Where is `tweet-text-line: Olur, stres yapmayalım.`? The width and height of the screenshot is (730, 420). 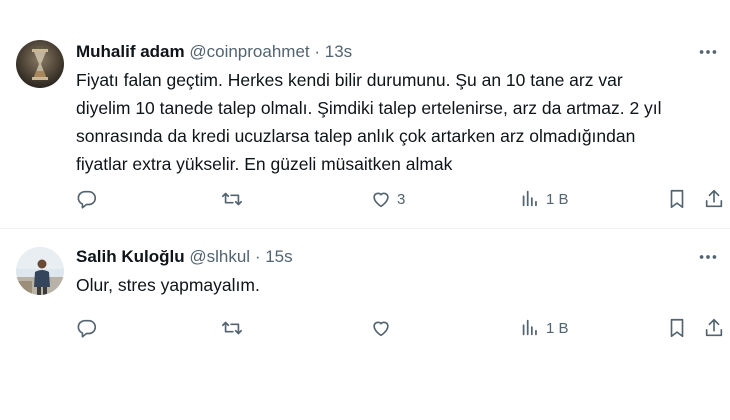
tweet-text-line: Olur, stres yapmayalım. is located at coordinates (168, 285).